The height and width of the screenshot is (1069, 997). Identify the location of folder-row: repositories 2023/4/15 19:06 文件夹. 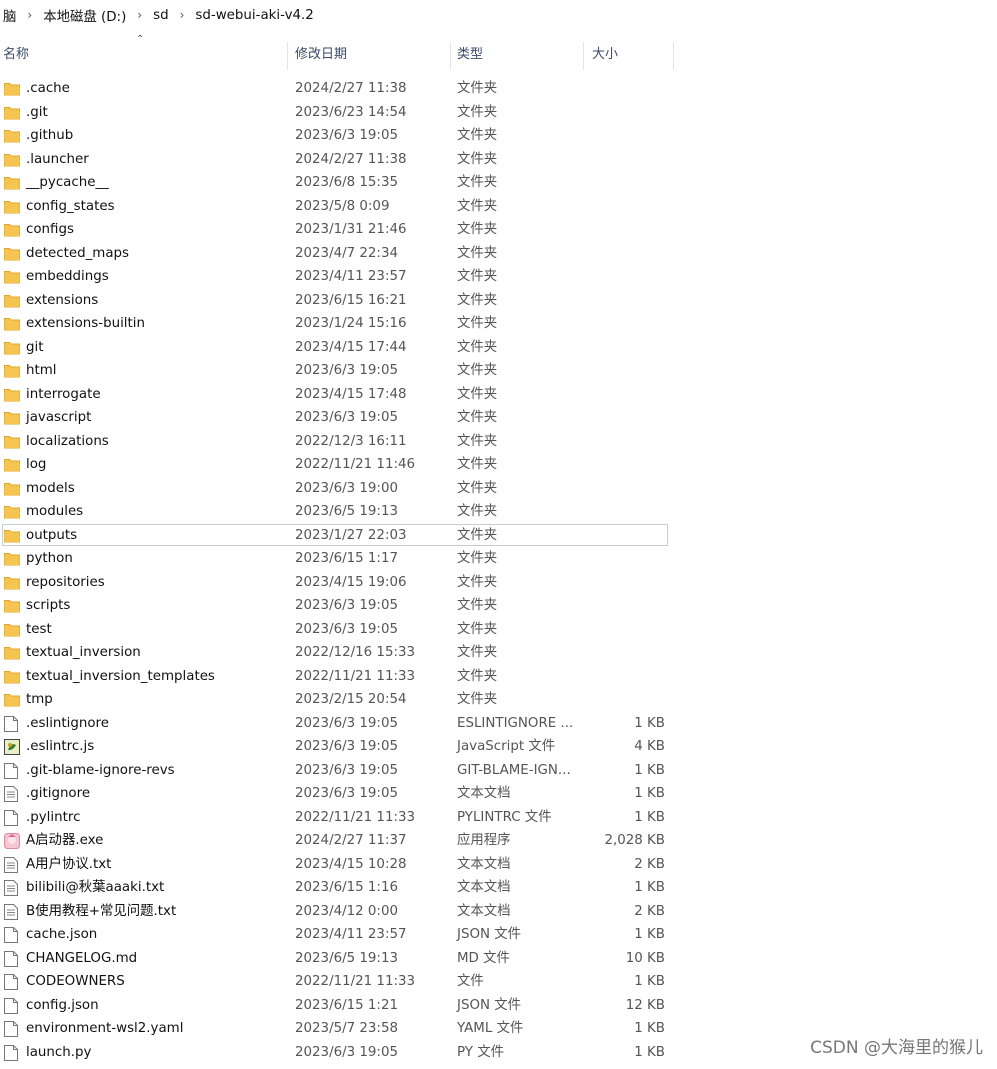
(498, 583).